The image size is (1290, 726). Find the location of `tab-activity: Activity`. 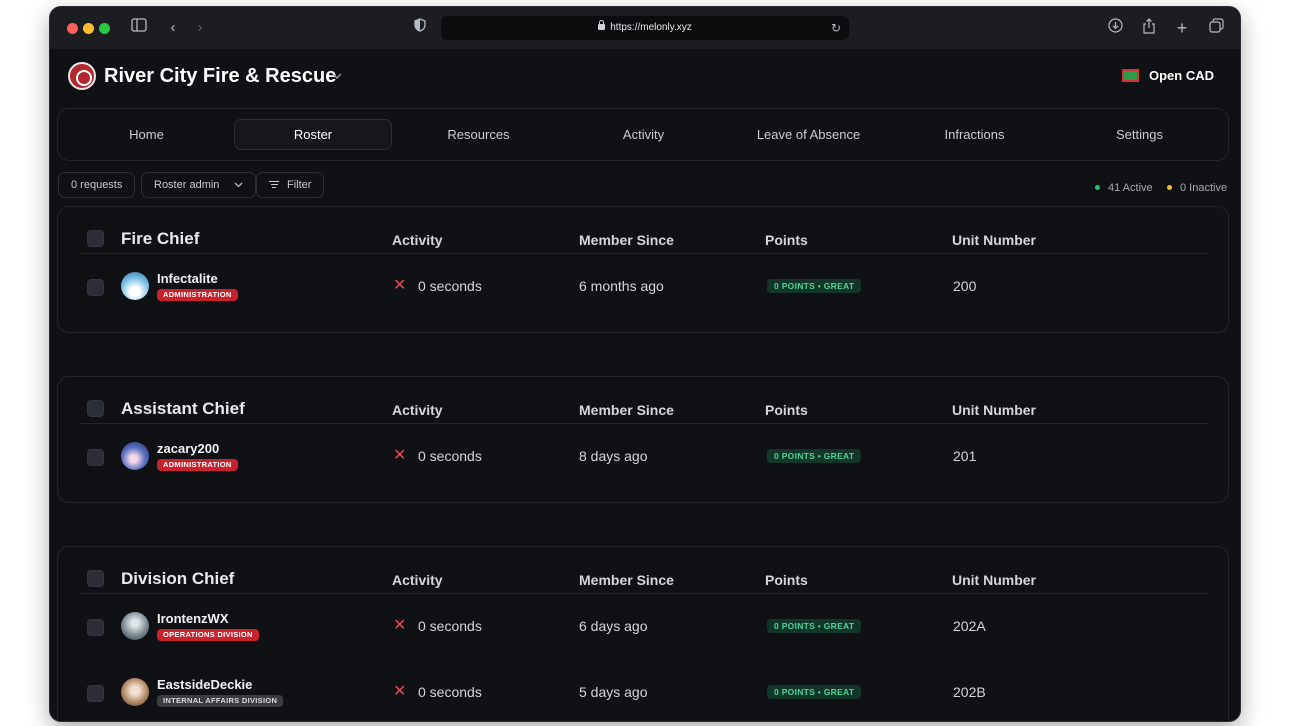

tab-activity: Activity is located at coordinates (643, 134).